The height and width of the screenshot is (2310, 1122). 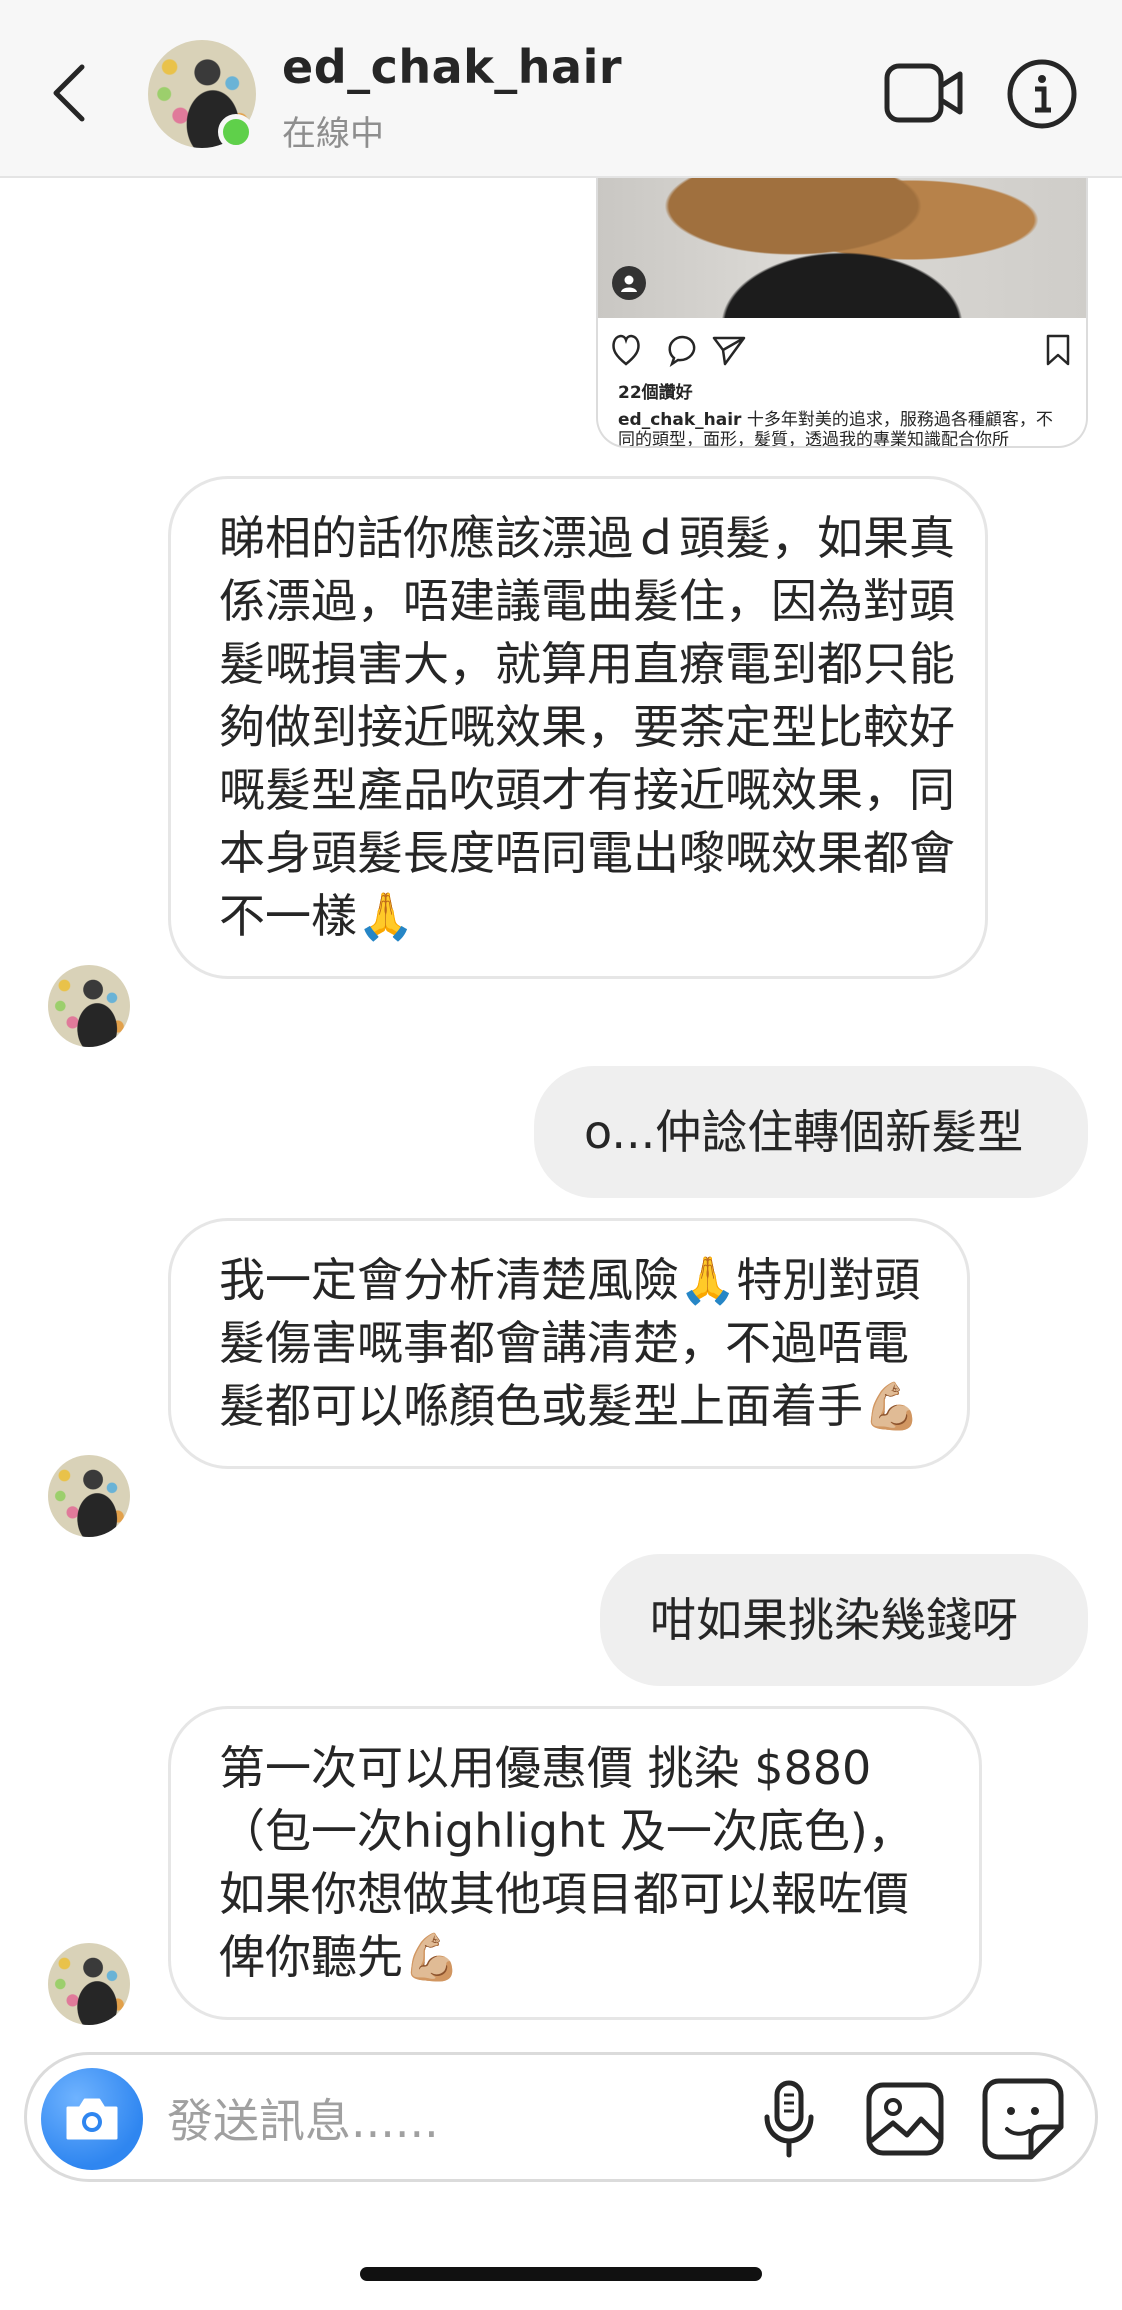 What do you see at coordinates (729, 351) in the screenshot?
I see `share-icon` at bounding box center [729, 351].